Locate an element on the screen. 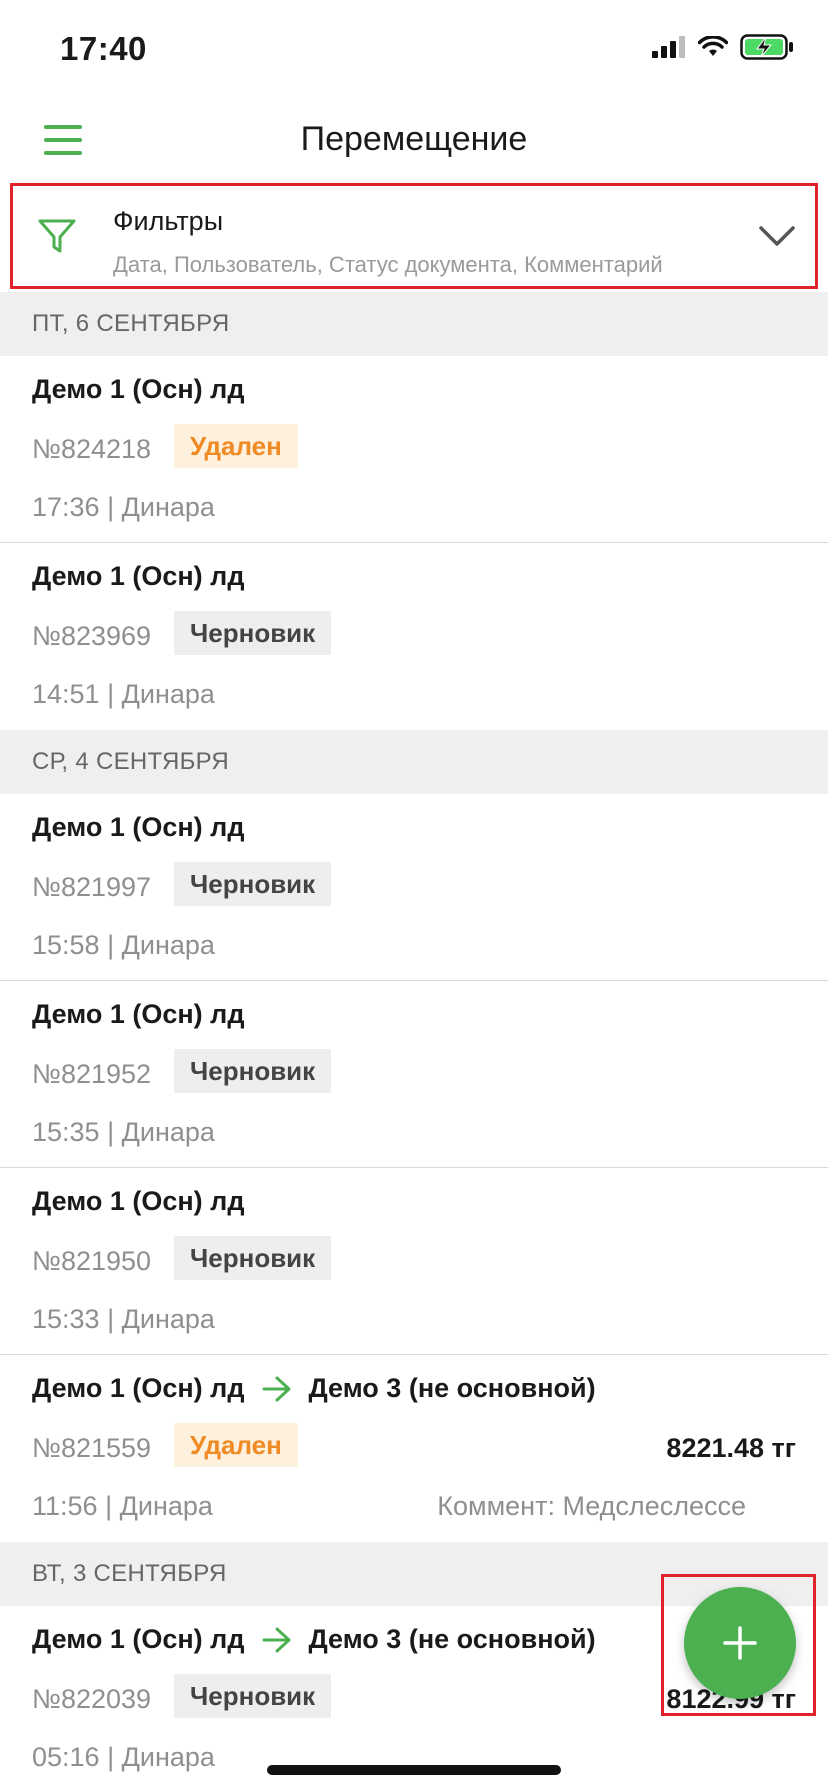 This screenshot has width=828, height=1792. battery-charging-icon is located at coordinates (766, 47).